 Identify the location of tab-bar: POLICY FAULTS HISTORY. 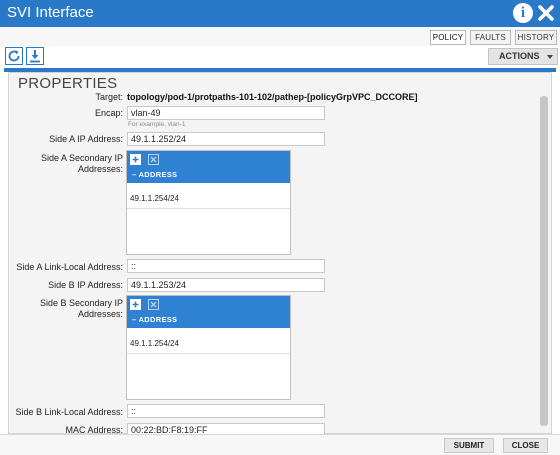
(280, 36).